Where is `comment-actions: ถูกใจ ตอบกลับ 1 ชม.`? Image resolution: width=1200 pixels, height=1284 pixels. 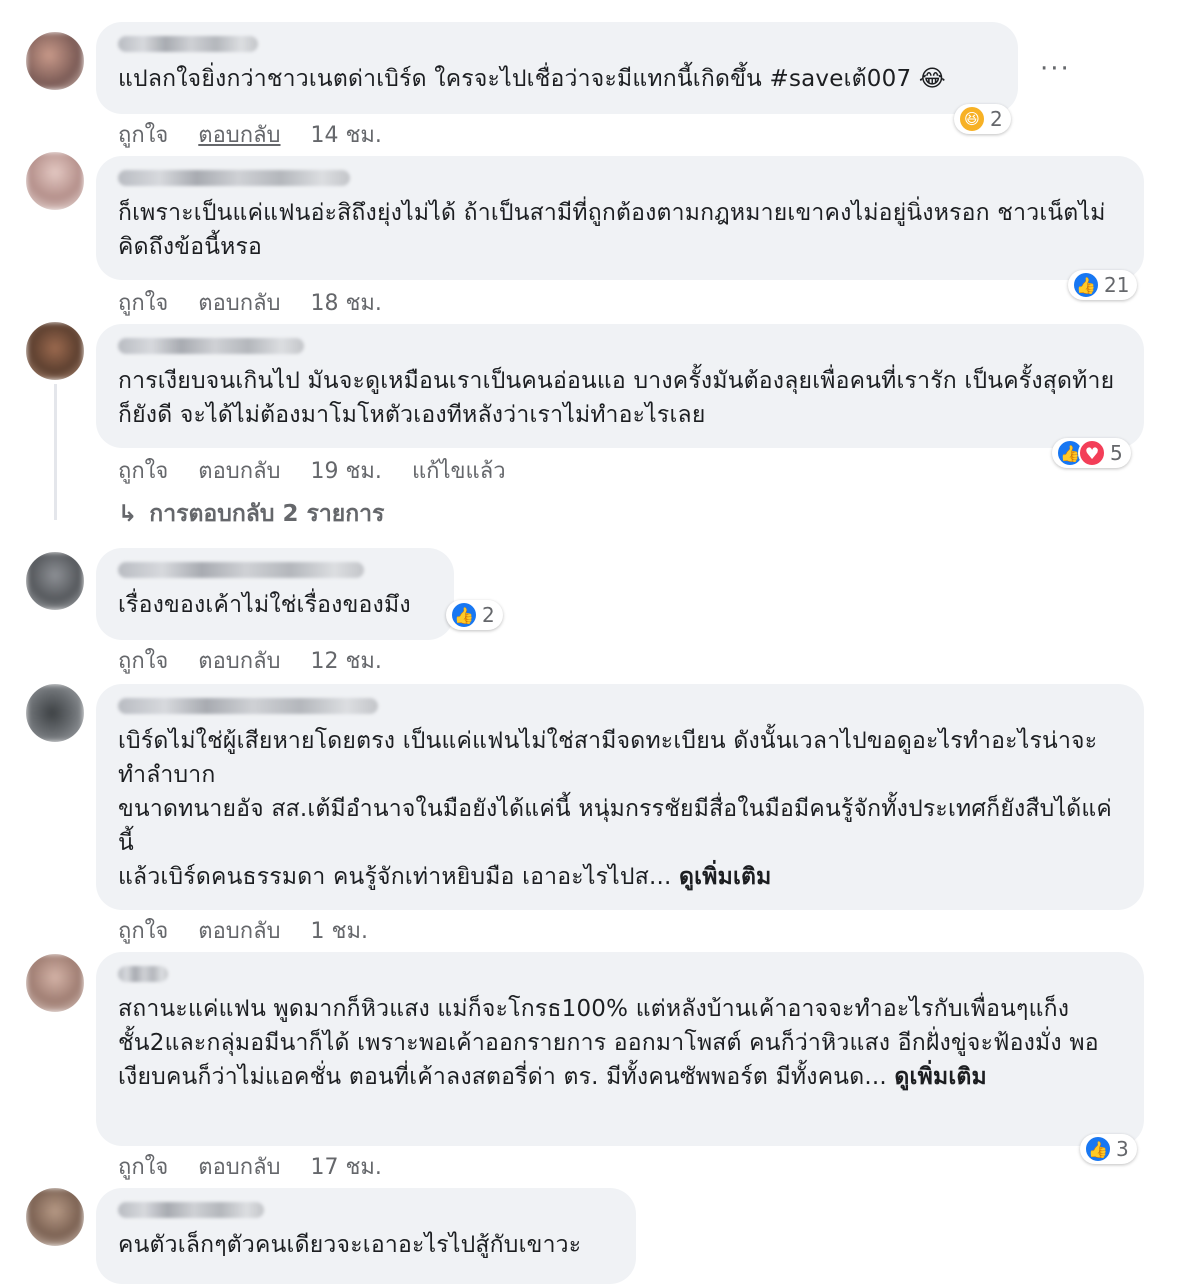
comment-actions: ถูกใจ ตอบกลับ 1 ชม. is located at coordinates (243, 930).